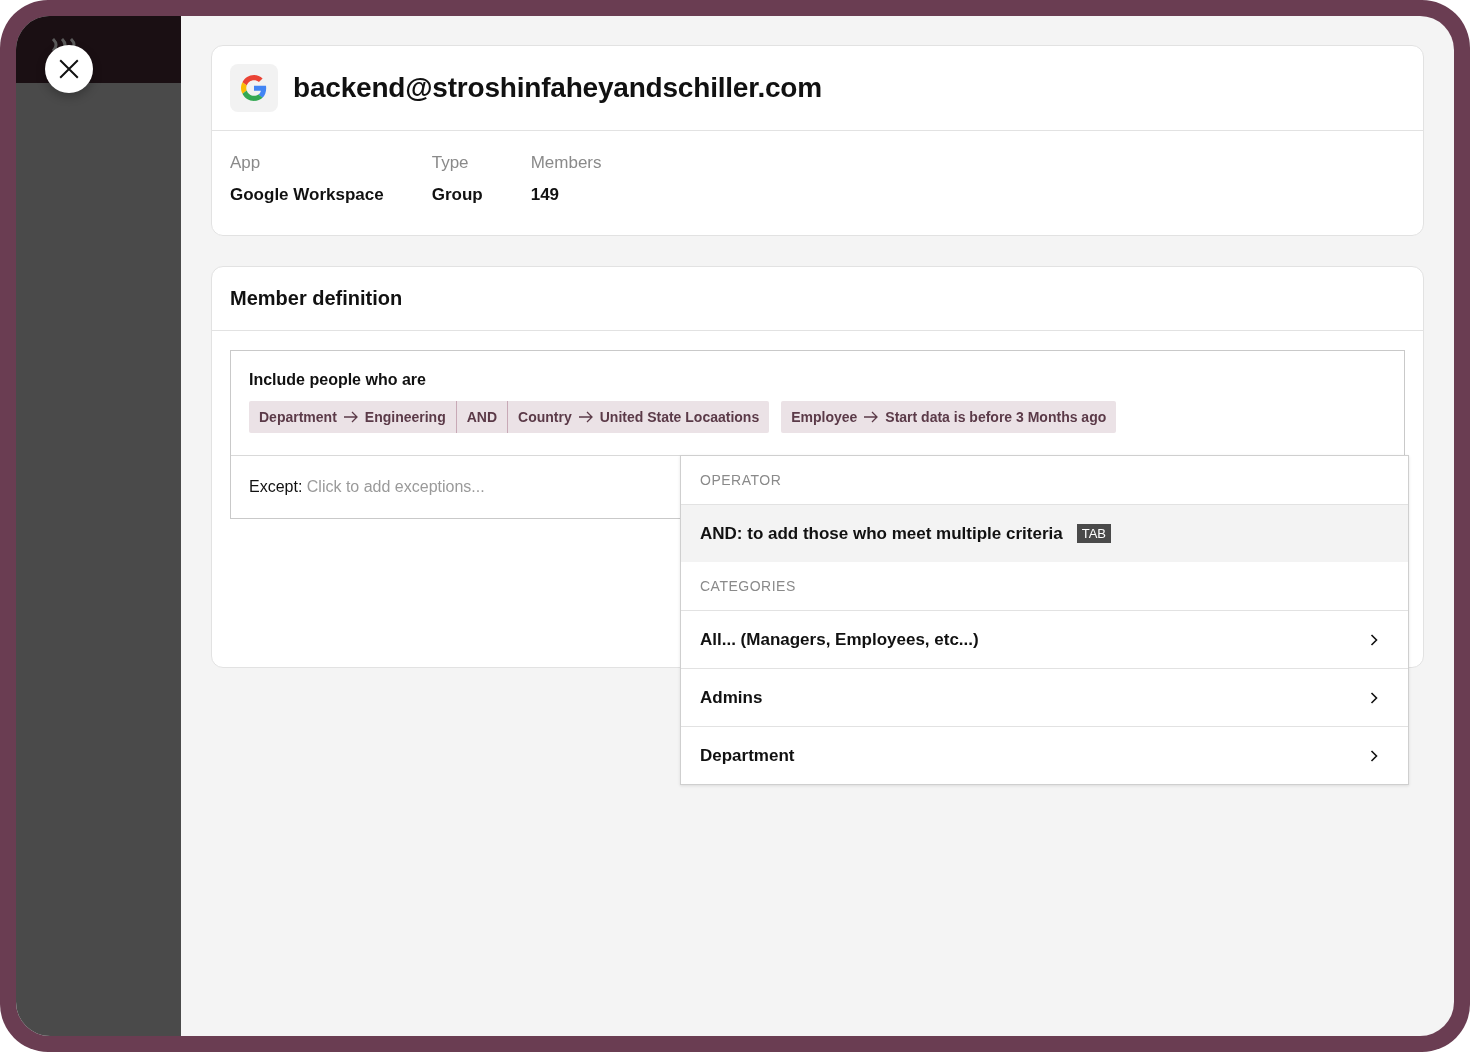  What do you see at coordinates (824, 417) in the screenshot?
I see `criteria-field: Employee` at bounding box center [824, 417].